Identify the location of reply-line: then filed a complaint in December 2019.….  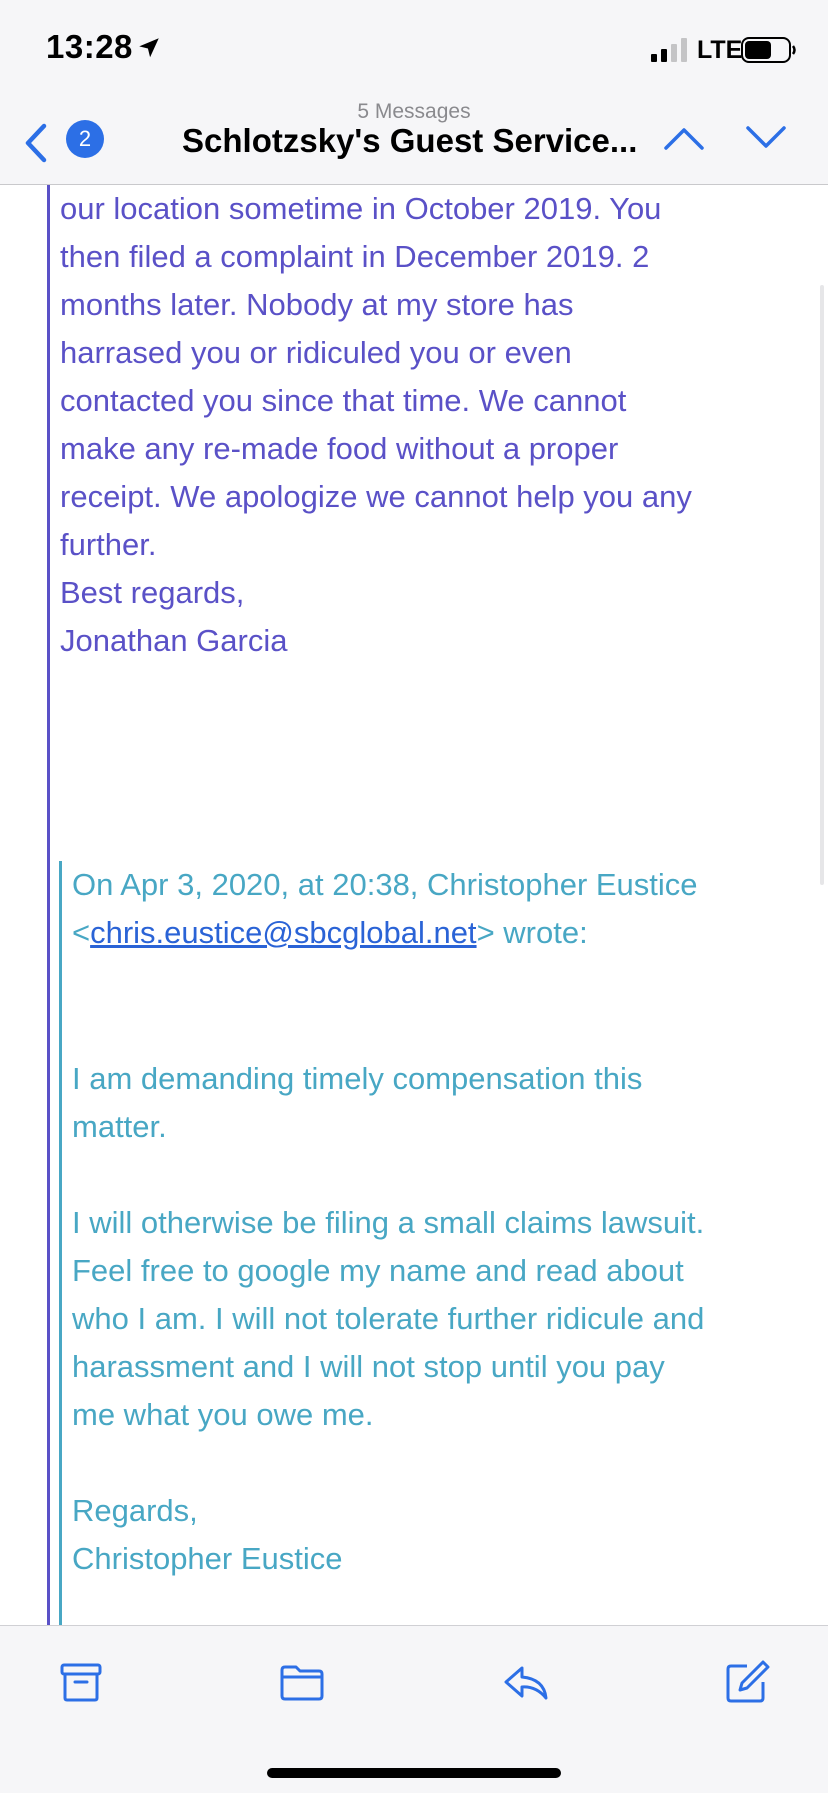
(355, 256).